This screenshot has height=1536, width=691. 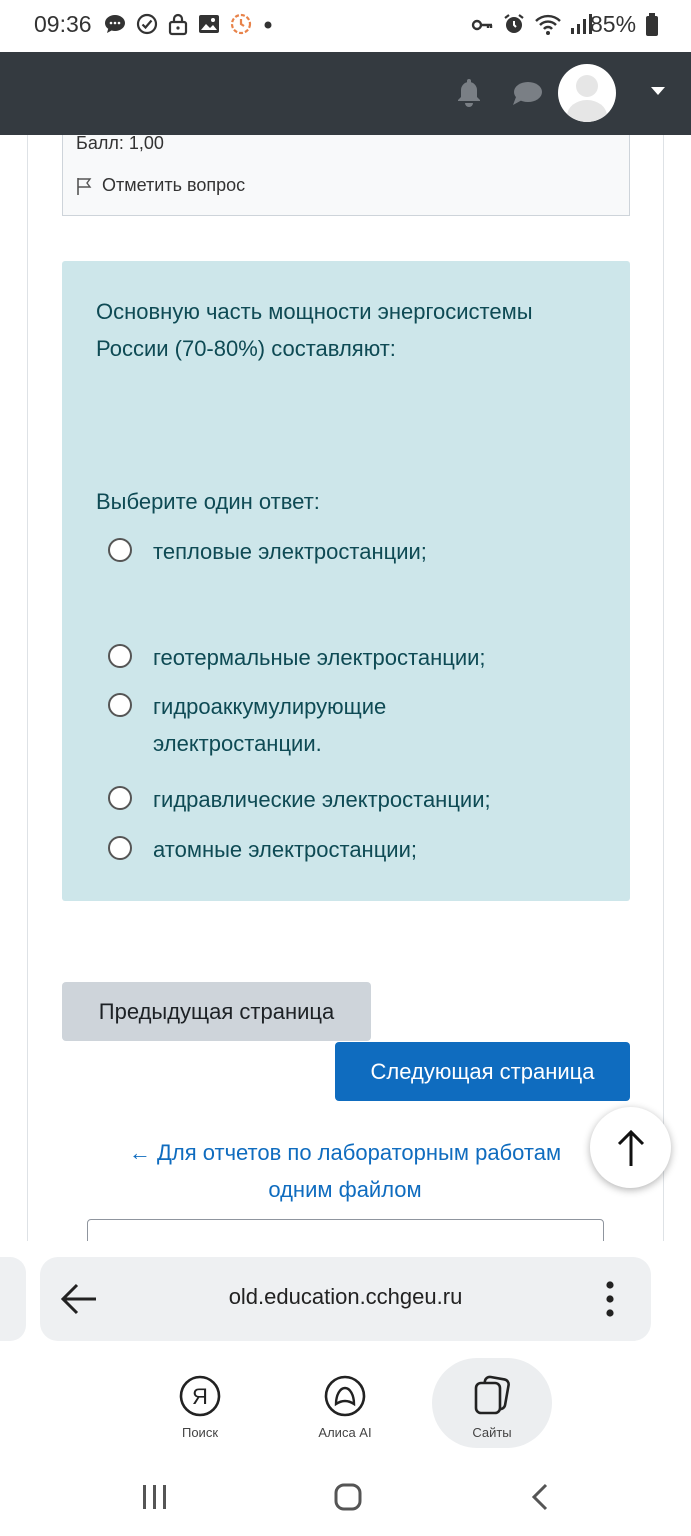 I want to click on check-circle-icon, so click(x=147, y=24).